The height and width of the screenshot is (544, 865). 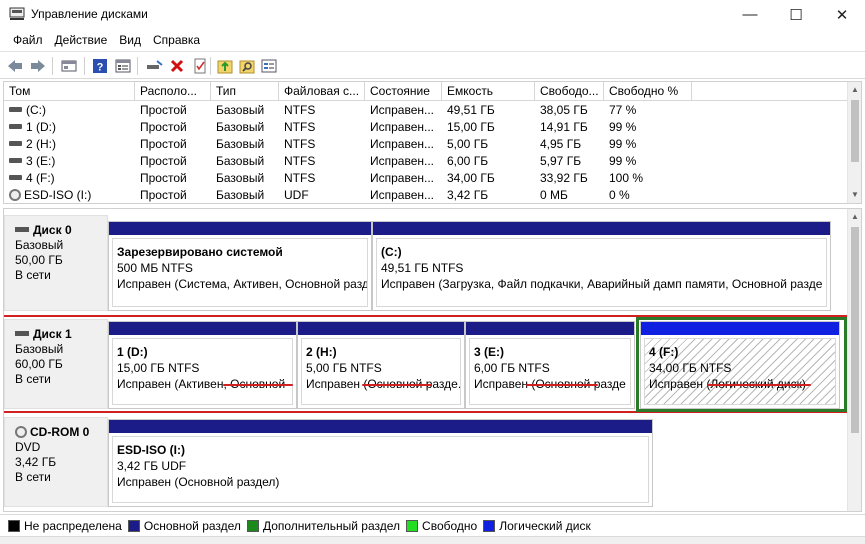 What do you see at coordinates (130, 40) in the screenshot?
I see `menu-view: Вид` at bounding box center [130, 40].